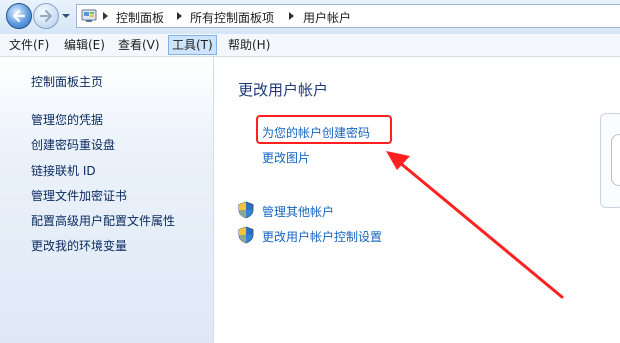  I want to click on account-picture-frame, so click(610, 160).